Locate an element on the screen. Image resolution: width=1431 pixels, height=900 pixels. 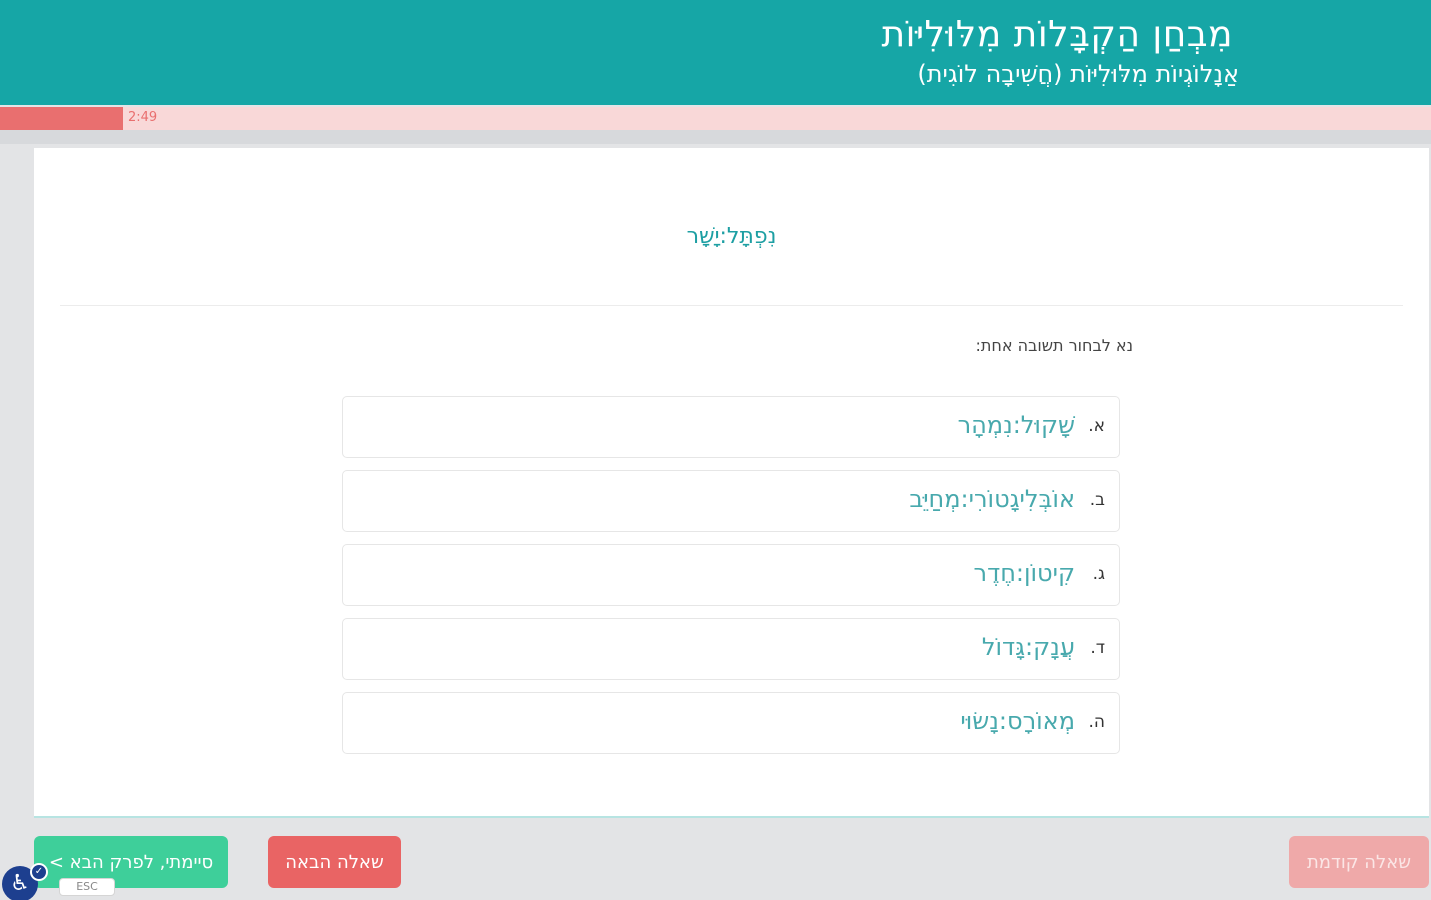
question-prompt: נִפְתָּל:יָשָׁר is located at coordinates (731, 236).